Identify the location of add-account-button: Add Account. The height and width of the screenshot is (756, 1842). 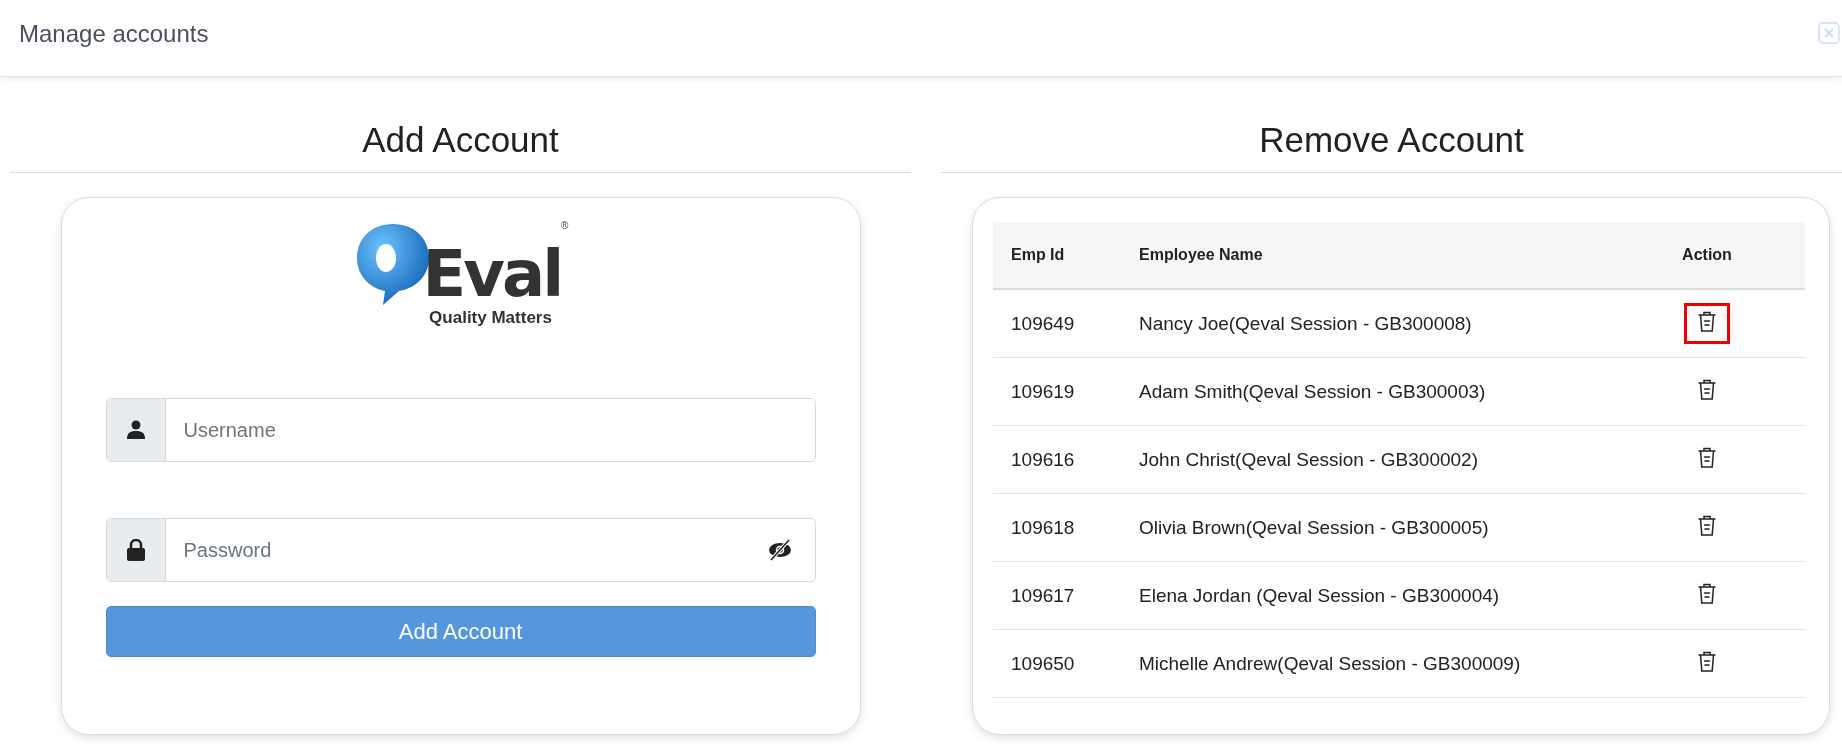
(460, 631).